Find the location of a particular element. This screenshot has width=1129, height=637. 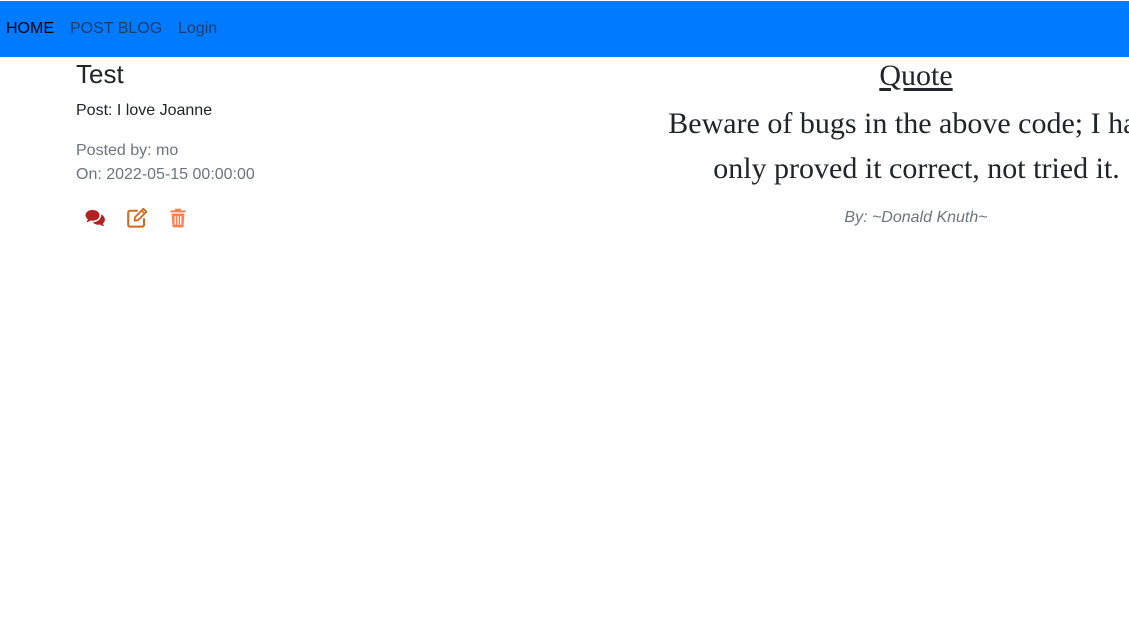

nav-post-blog-link: POST BLOG is located at coordinates (116, 29).